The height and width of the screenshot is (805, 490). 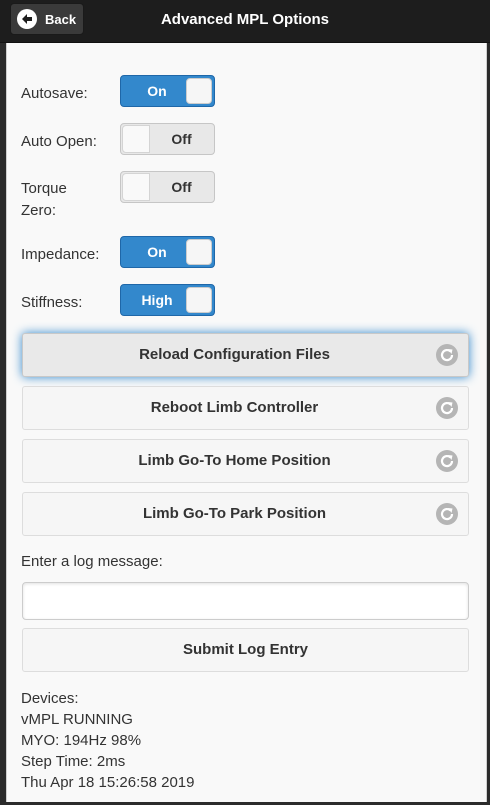 I want to click on status-timestamp: Thu Apr 18 15:26:58 2019, so click(x=108, y=782).